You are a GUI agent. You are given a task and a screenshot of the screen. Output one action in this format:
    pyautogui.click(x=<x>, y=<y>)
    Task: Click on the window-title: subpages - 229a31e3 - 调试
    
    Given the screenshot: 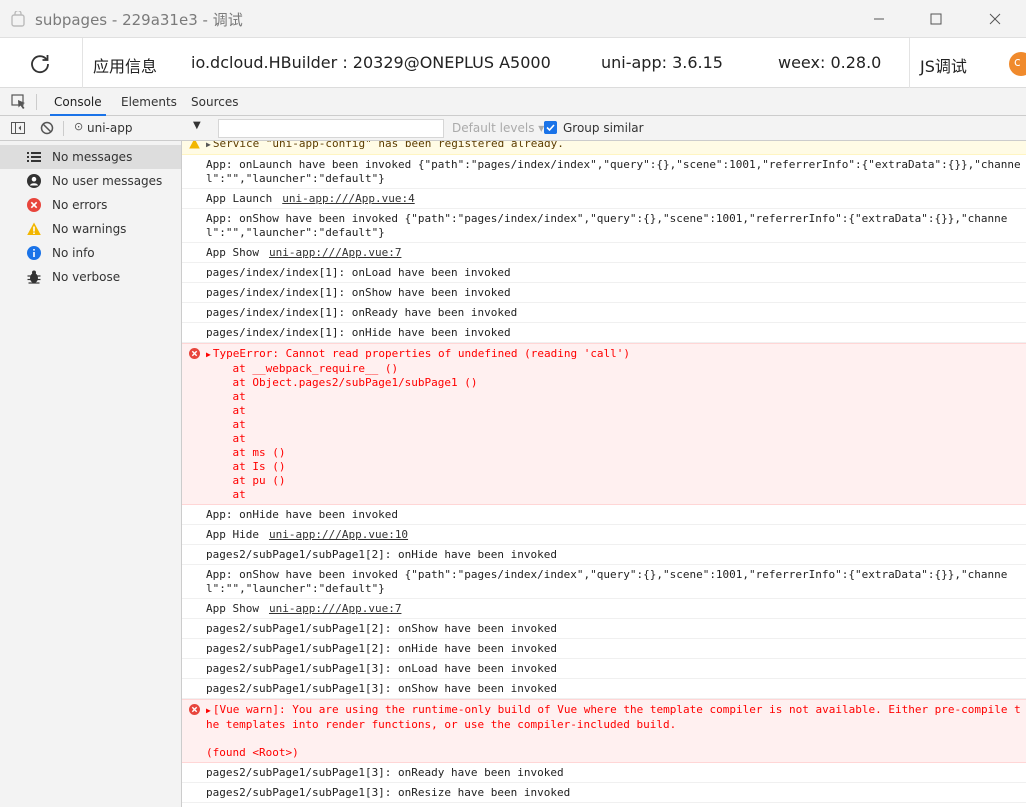 What is the action you would take?
    pyautogui.click(x=139, y=20)
    